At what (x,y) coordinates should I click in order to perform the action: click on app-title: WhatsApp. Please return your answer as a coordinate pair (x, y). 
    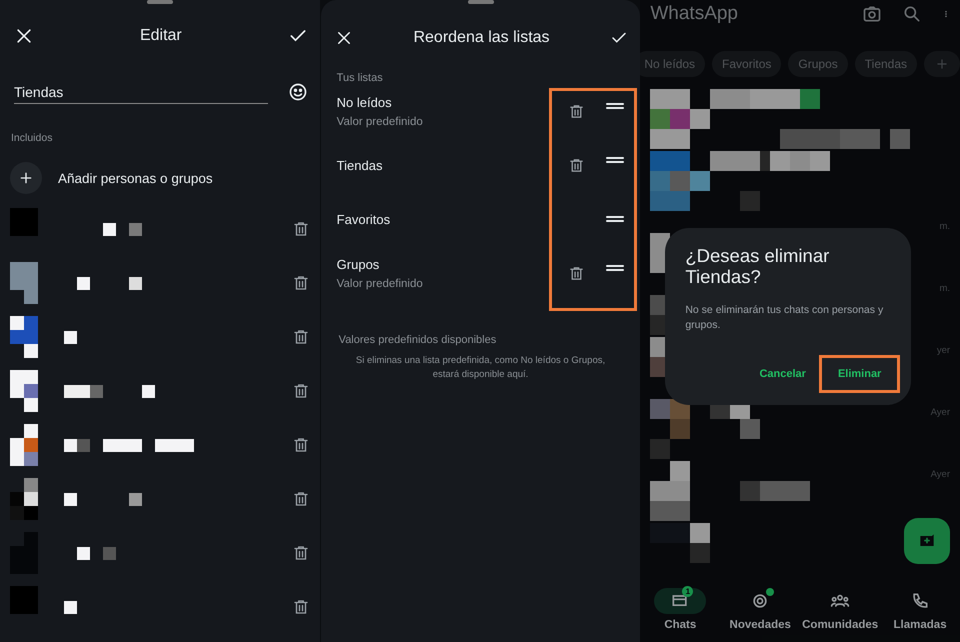
    Looking at the image, I should click on (694, 14).